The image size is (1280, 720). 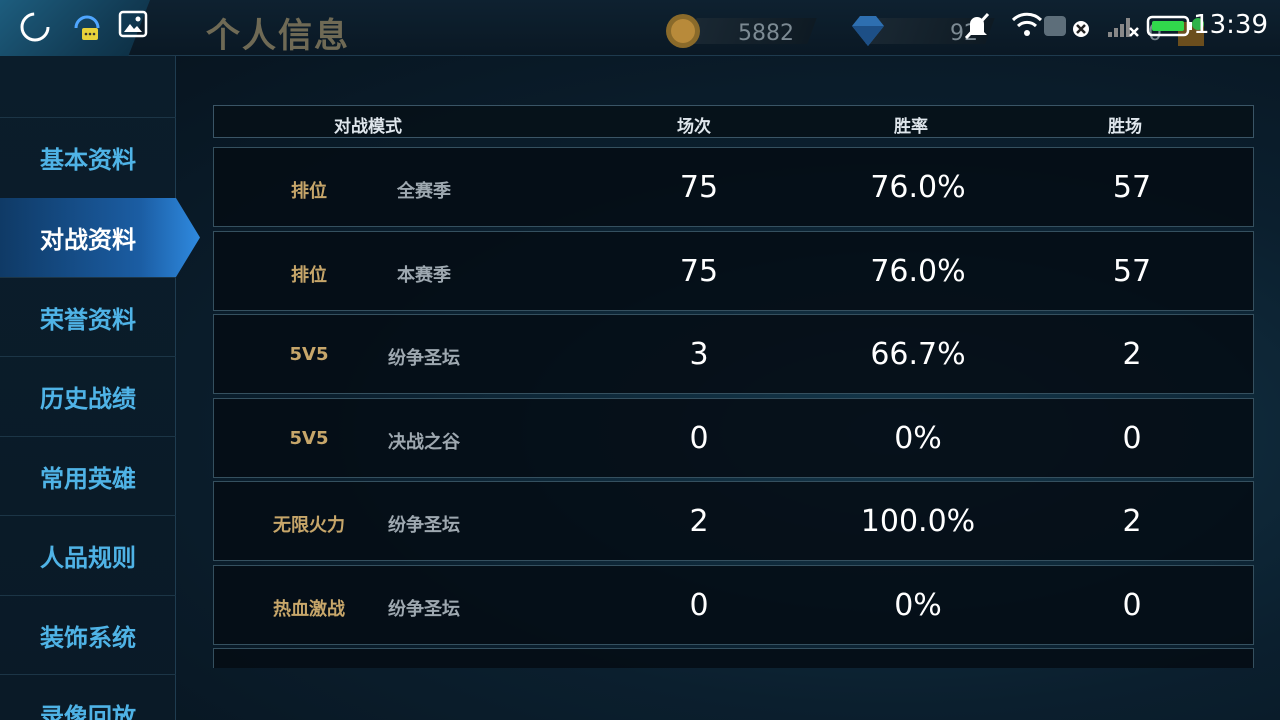 I want to click on games-value: 2, so click(x=699, y=521).